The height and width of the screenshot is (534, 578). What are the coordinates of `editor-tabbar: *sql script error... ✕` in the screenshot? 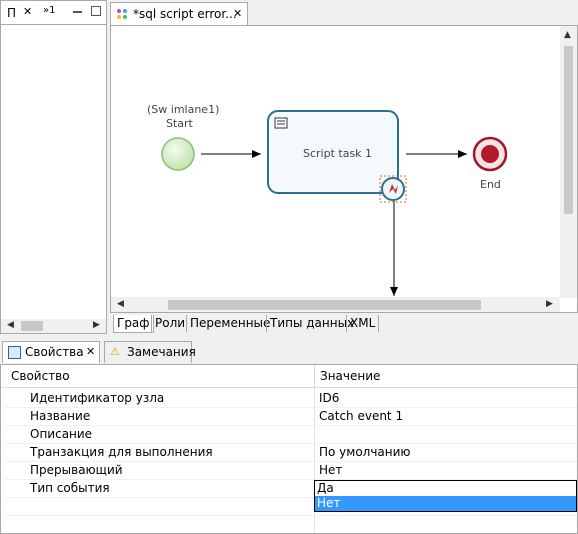 It's located at (344, 13).